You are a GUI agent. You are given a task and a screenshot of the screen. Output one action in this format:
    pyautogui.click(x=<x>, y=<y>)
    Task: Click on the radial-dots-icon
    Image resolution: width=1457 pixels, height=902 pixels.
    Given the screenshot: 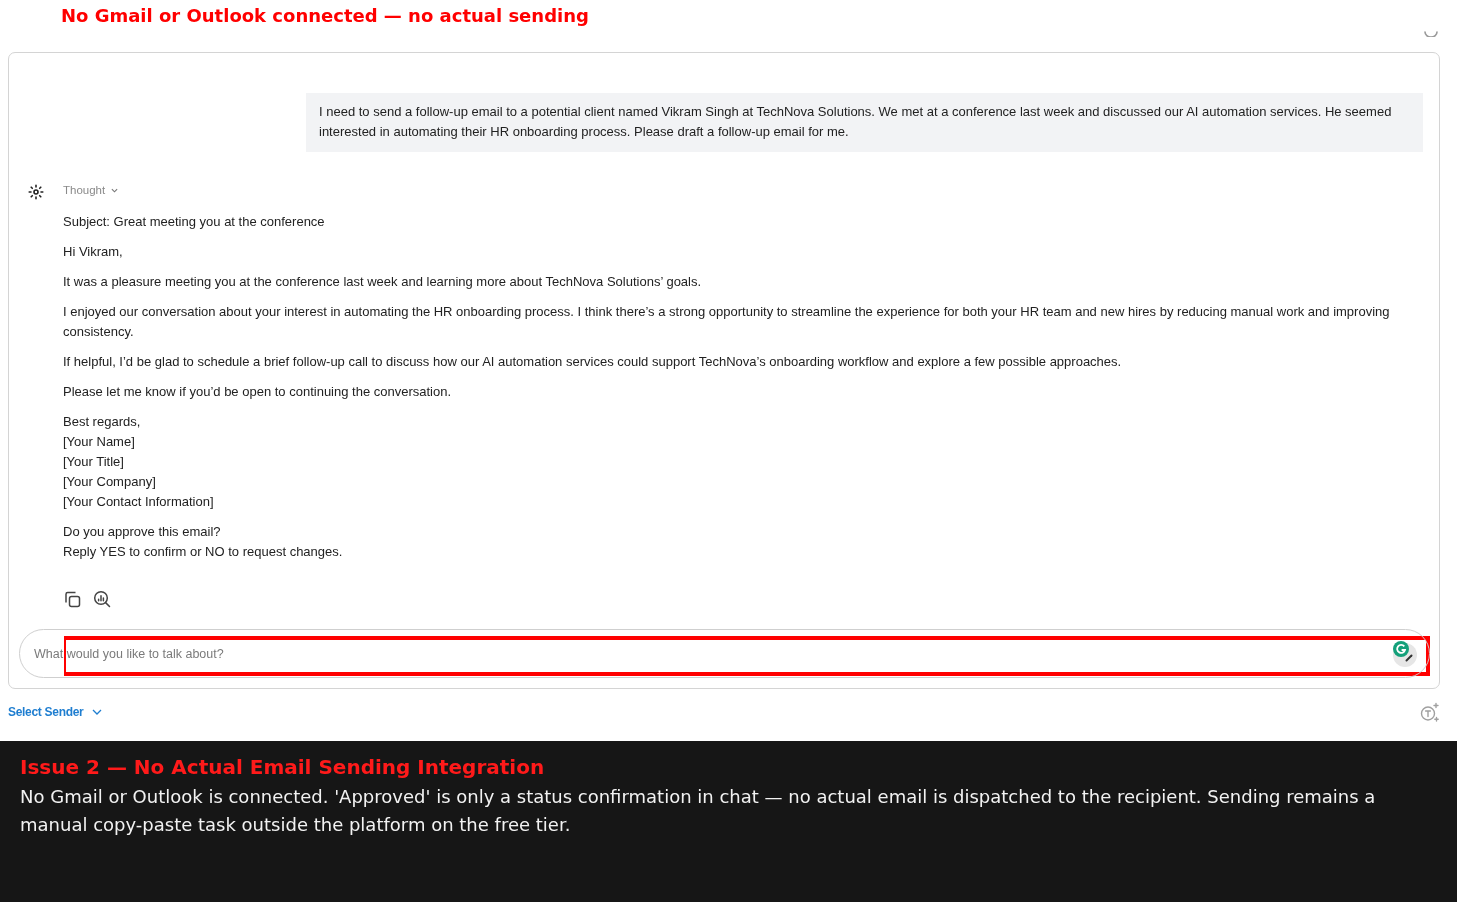 What is the action you would take?
    pyautogui.click(x=36, y=192)
    